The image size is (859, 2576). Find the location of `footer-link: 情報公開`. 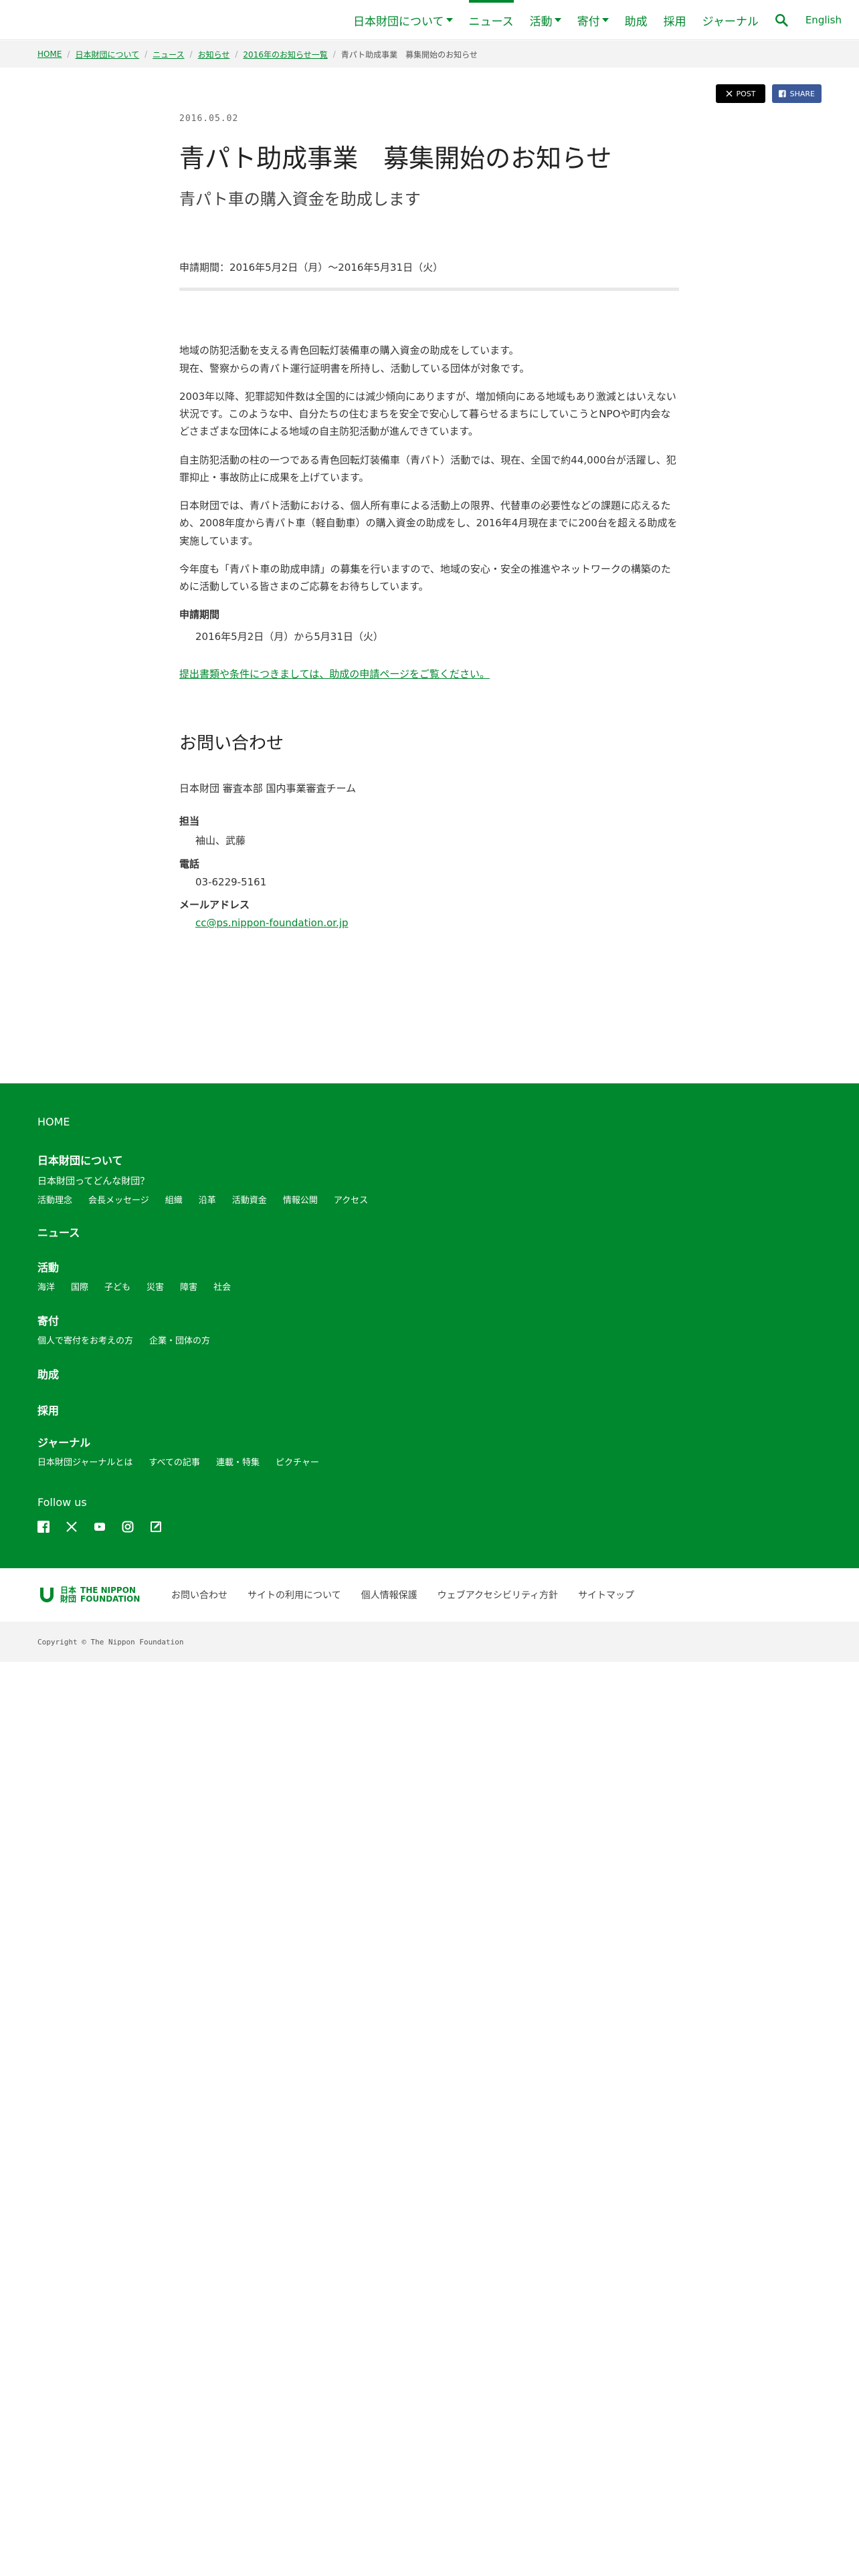

footer-link: 情報公開 is located at coordinates (300, 1199).